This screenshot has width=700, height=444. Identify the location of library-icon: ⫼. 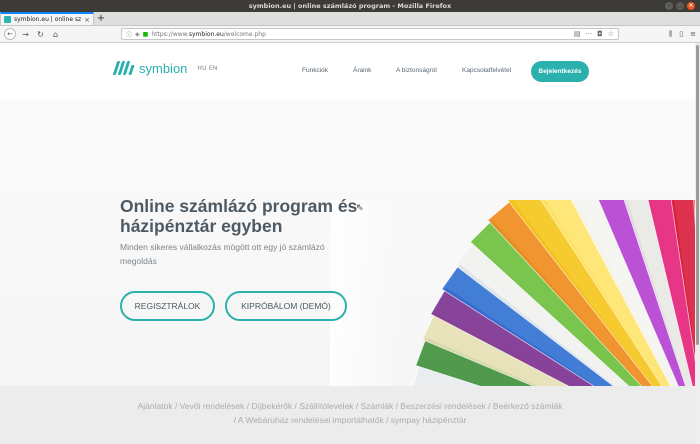
(670, 34).